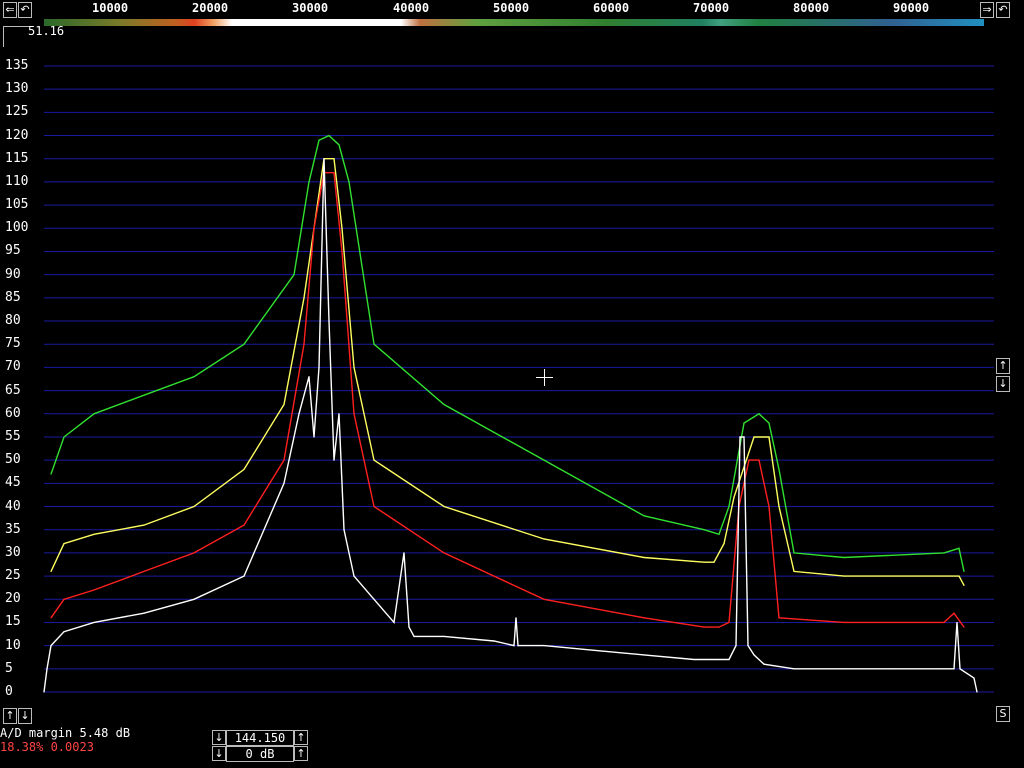  What do you see at coordinates (1003, 366) in the screenshot?
I see `scale-up-button: ↑` at bounding box center [1003, 366].